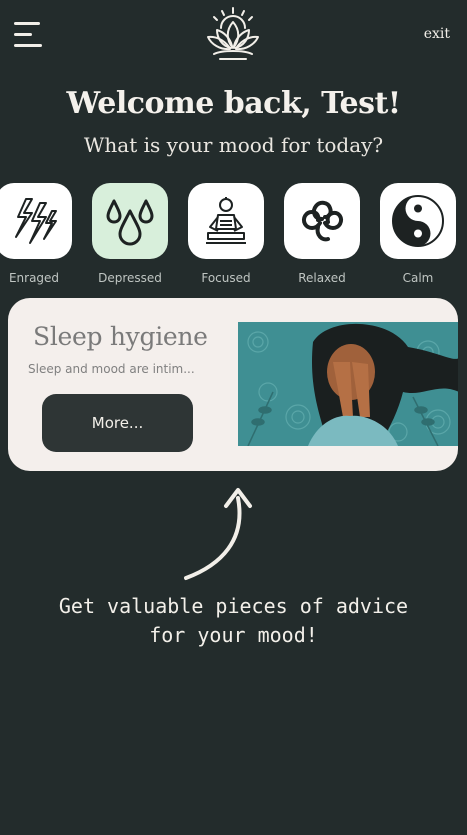 This screenshot has width=467, height=835. Describe the element at coordinates (437, 34) in the screenshot. I see `exit-link: exit` at that location.